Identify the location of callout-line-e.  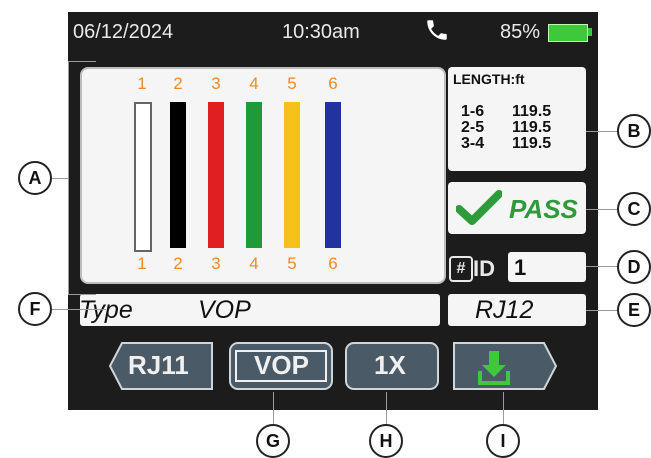
(603, 310).